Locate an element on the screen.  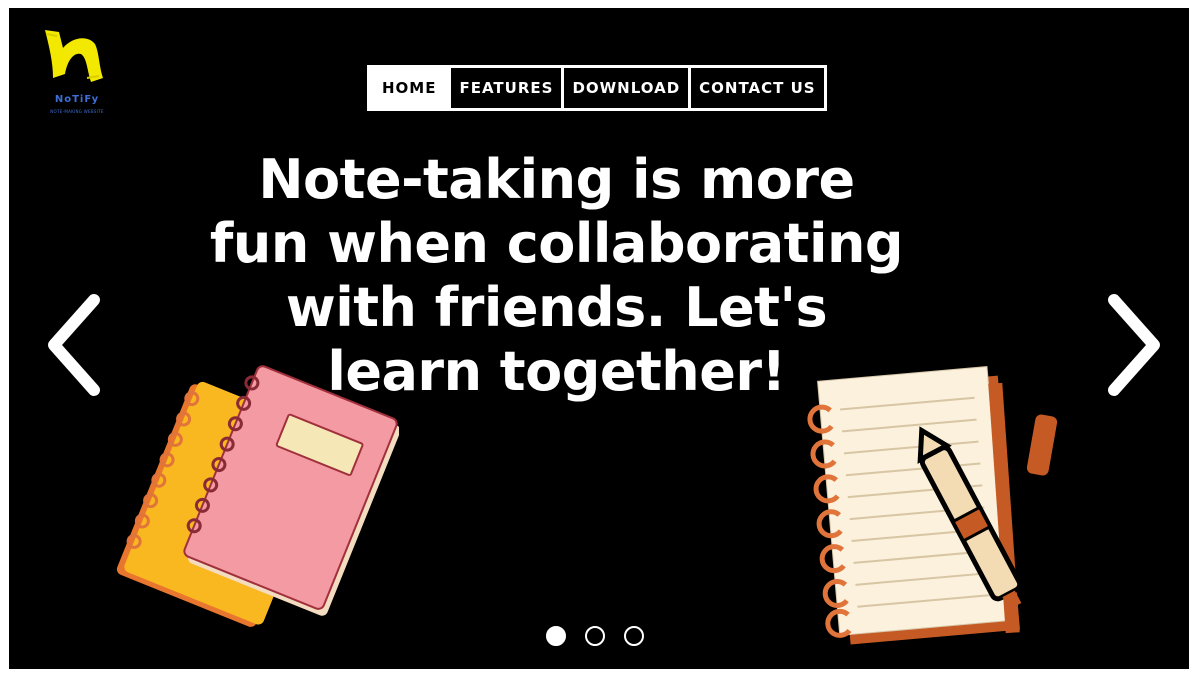
main-nav: HOME FEATURES DOWNLOAD CONTACT US is located at coordinates (597, 88).